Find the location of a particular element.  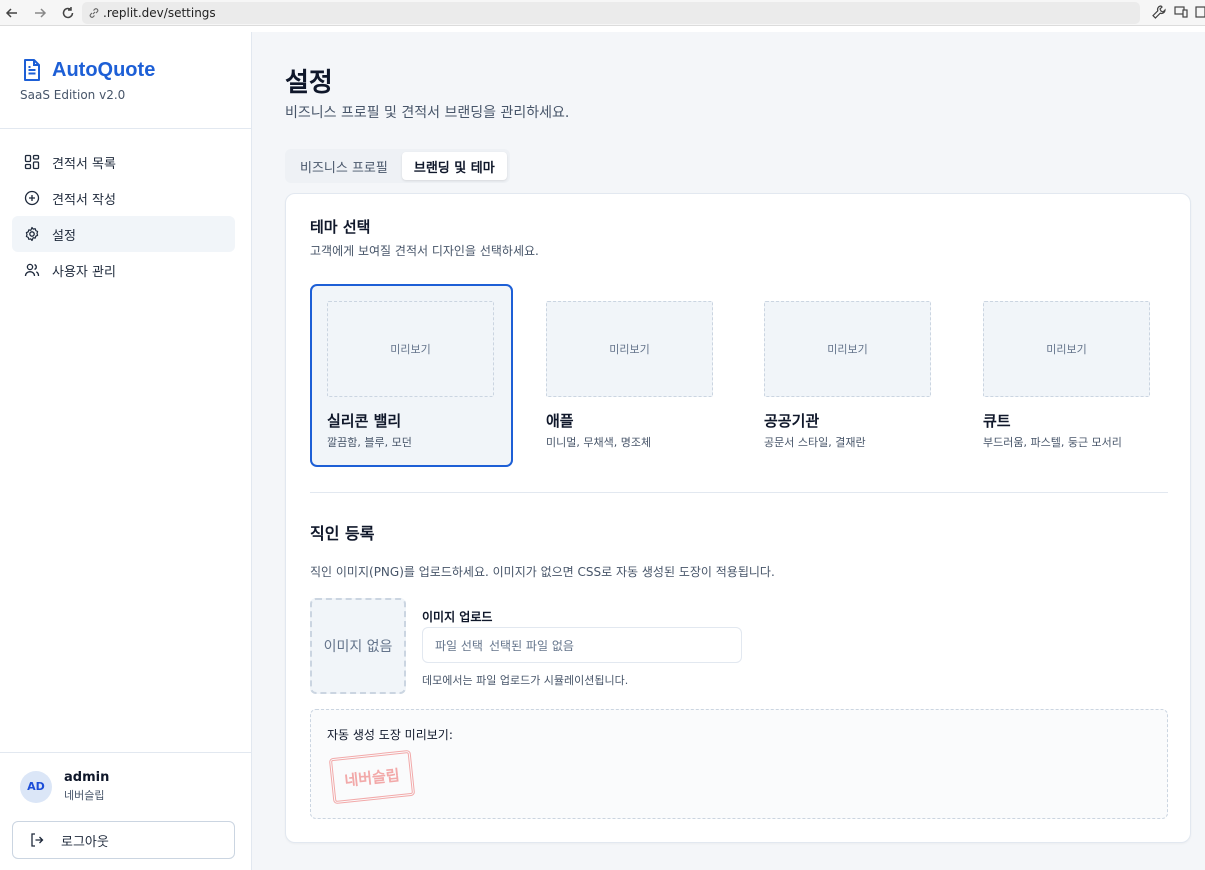

link-icon is located at coordinates (94, 13).